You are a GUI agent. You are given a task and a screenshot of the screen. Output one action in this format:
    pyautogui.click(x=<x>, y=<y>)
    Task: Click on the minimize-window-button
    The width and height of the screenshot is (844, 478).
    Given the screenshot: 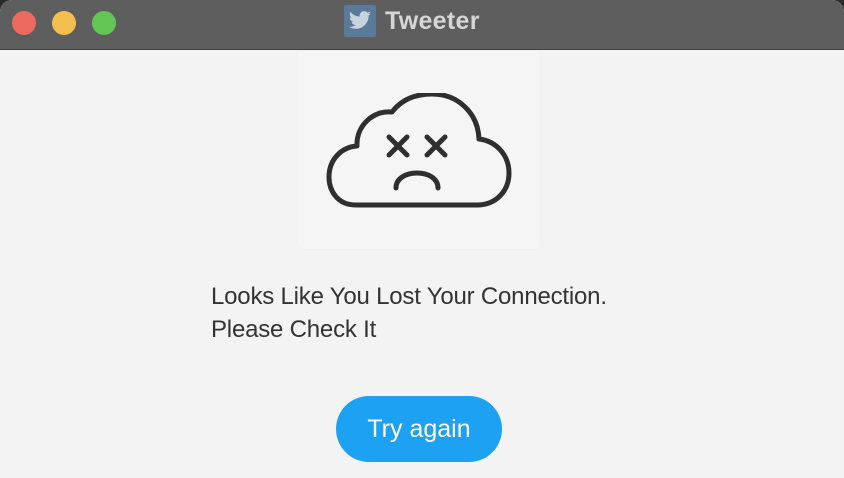 What is the action you would take?
    pyautogui.click(x=64, y=23)
    